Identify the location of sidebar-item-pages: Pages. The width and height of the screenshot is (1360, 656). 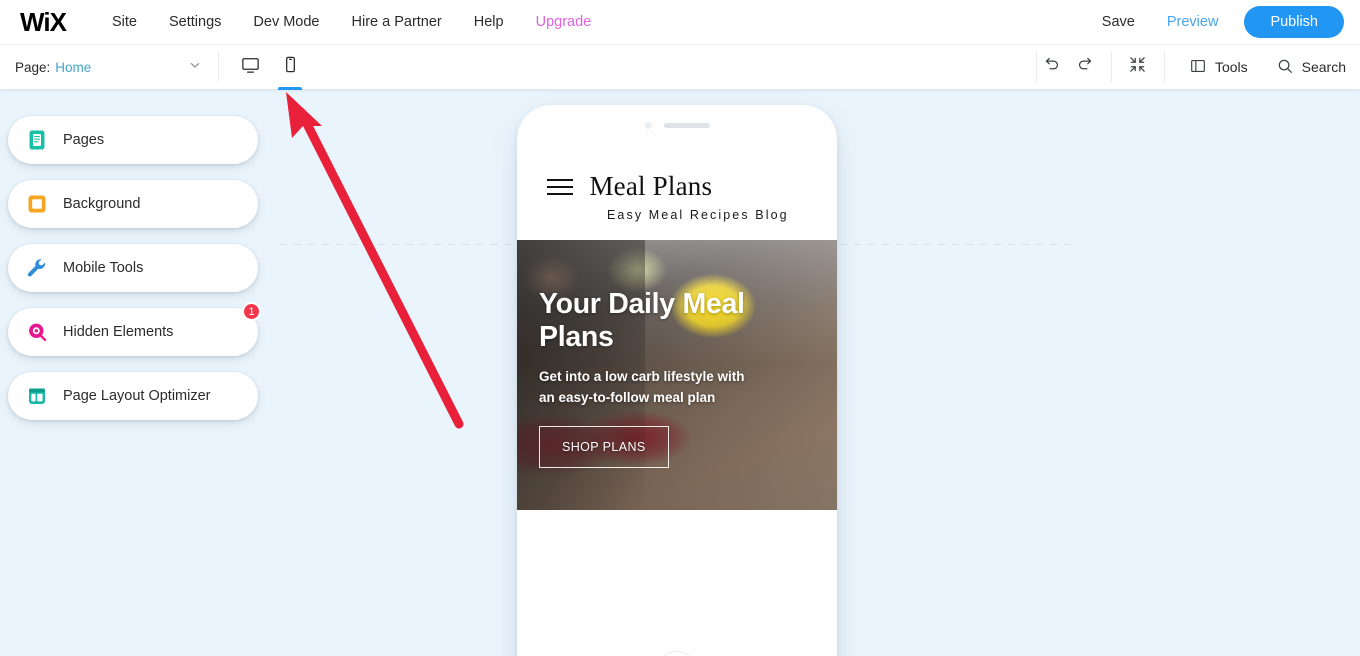
(133, 140).